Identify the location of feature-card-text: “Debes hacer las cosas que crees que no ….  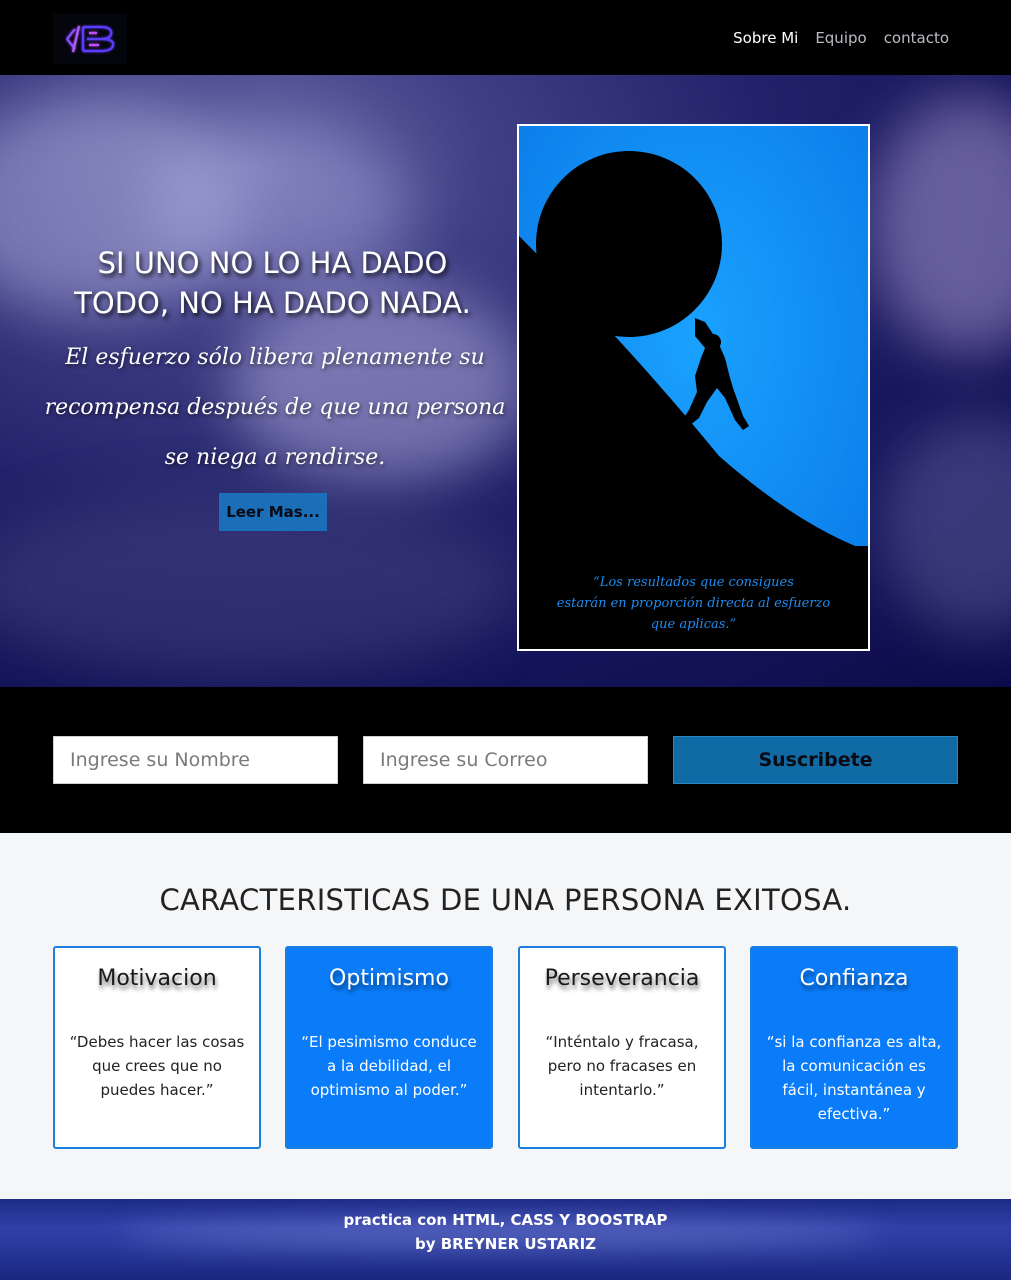
(157, 1066).